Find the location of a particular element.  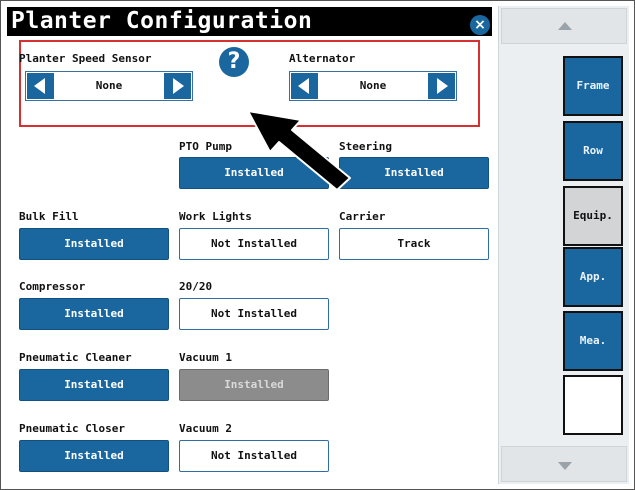

alternator-label: Alternator is located at coordinates (322, 58).